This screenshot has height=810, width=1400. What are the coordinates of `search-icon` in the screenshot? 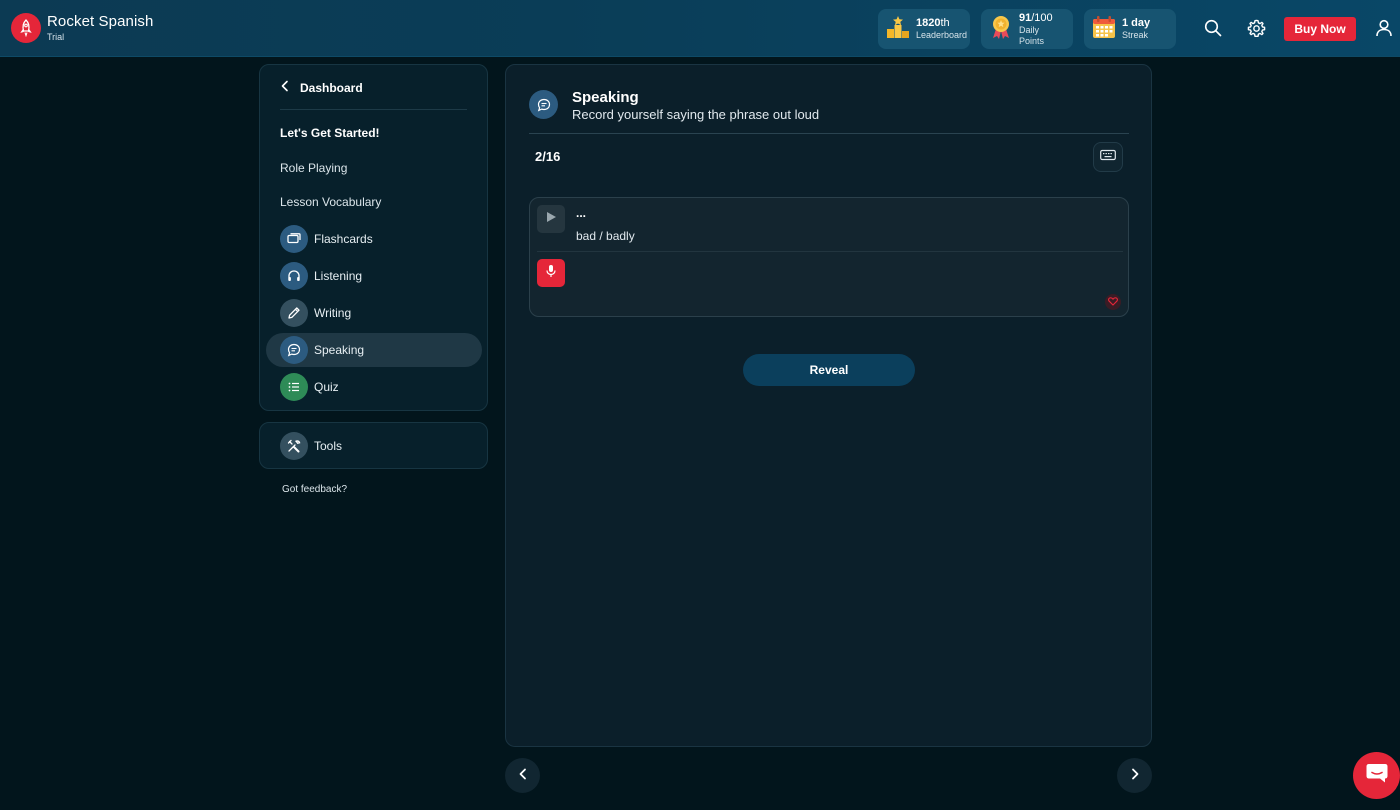 It's located at (1213, 28).